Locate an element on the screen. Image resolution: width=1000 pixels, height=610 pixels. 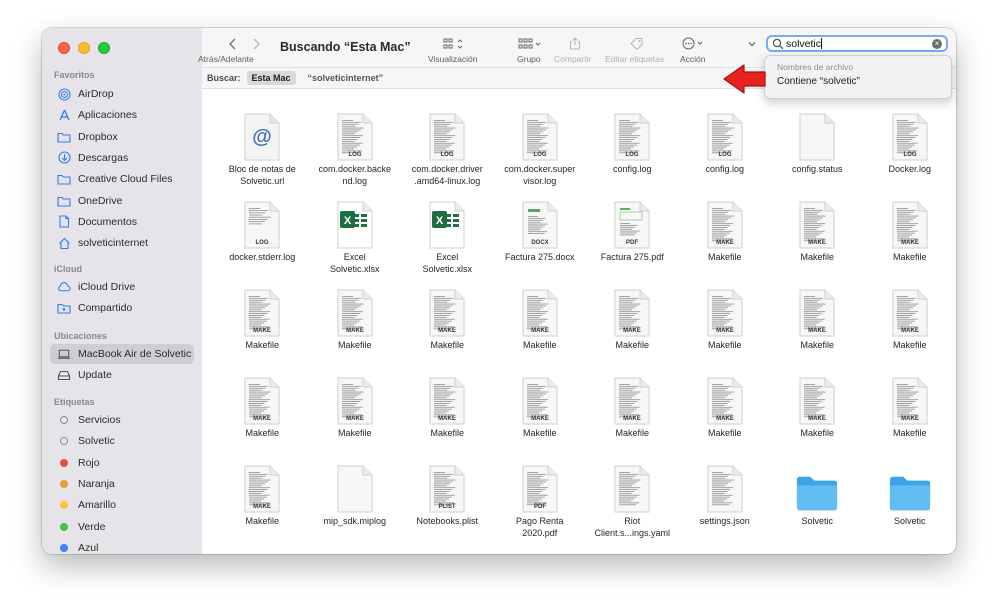
sidebar-item-airdrop: AirDrop is located at coordinates (122, 94).